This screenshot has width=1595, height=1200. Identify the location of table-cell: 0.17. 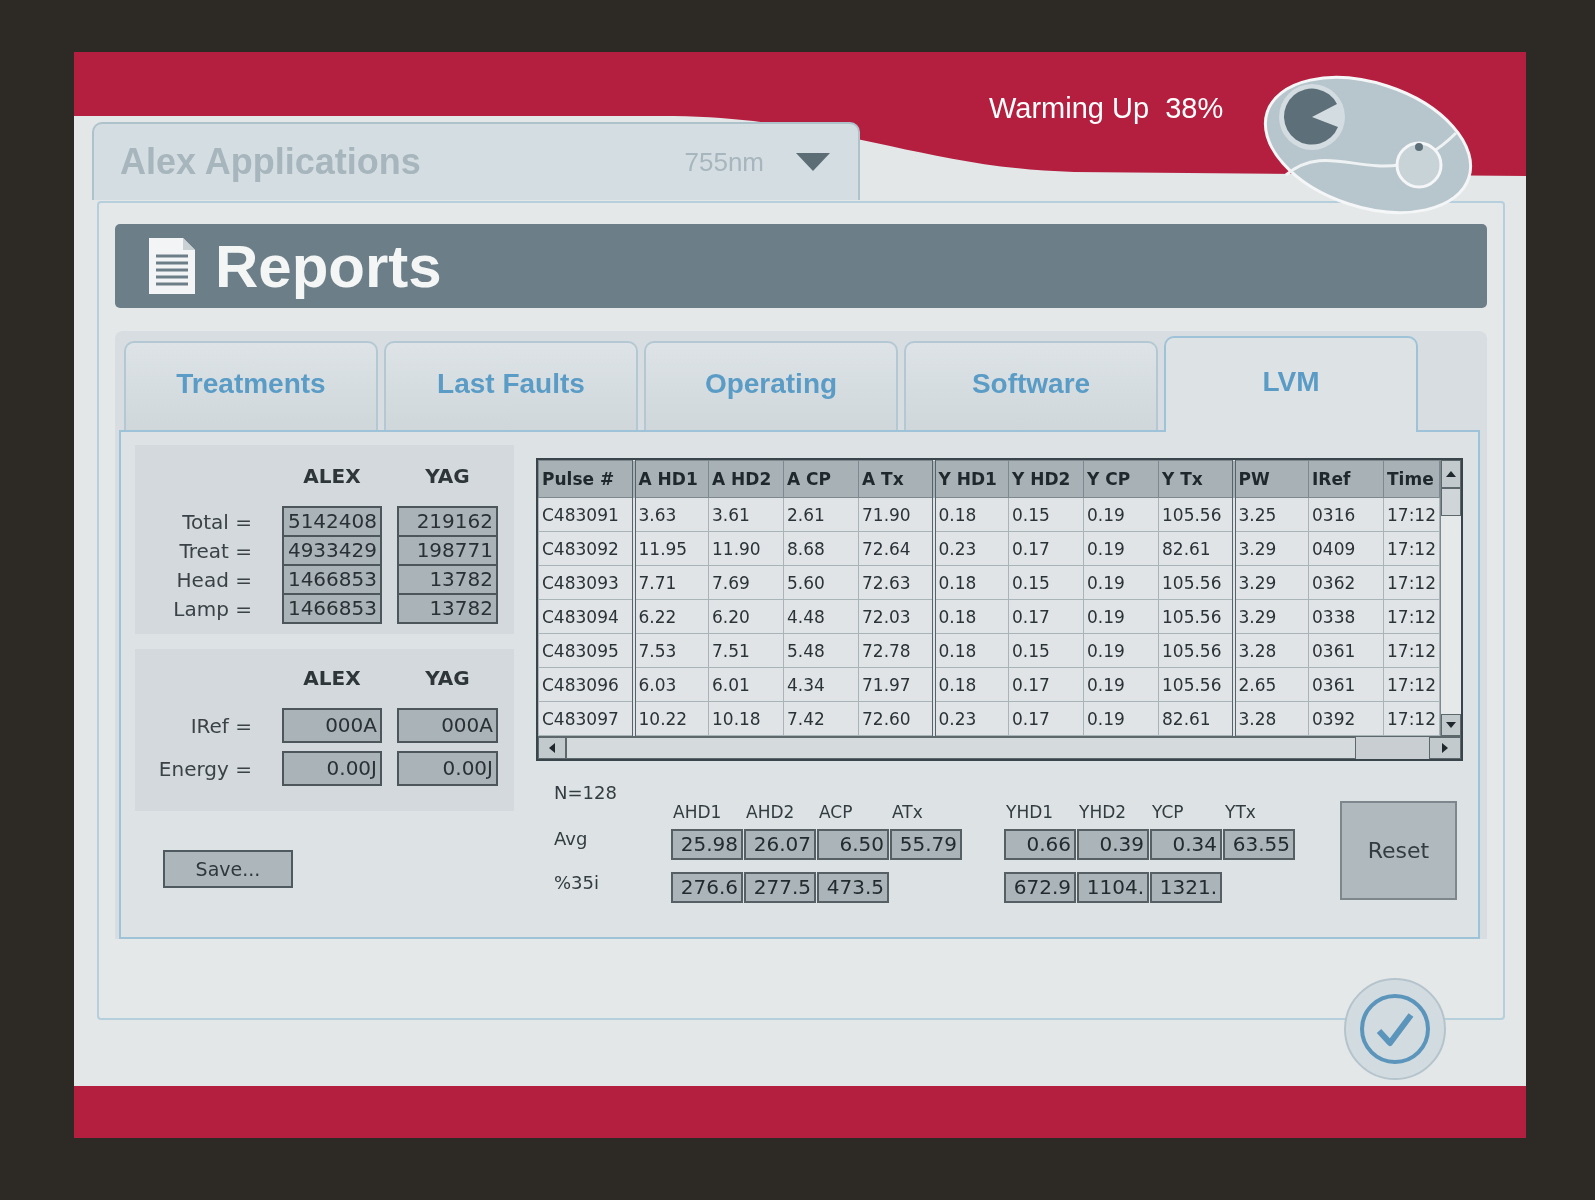
(1046, 616).